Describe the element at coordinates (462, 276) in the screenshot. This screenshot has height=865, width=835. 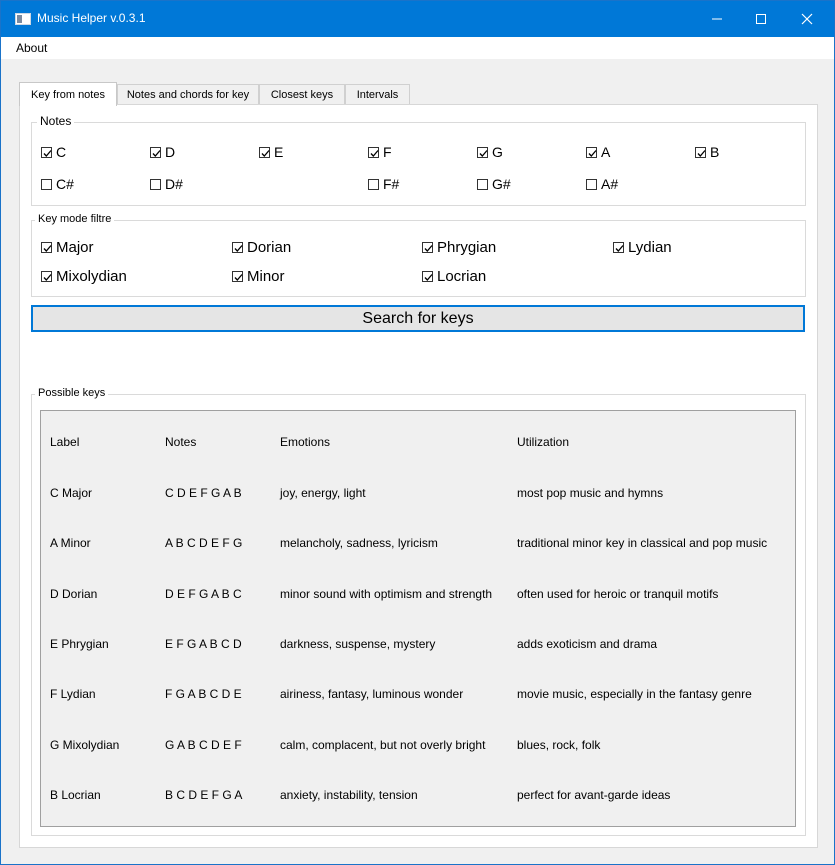
I see `checkbox-label: Locrian` at that location.